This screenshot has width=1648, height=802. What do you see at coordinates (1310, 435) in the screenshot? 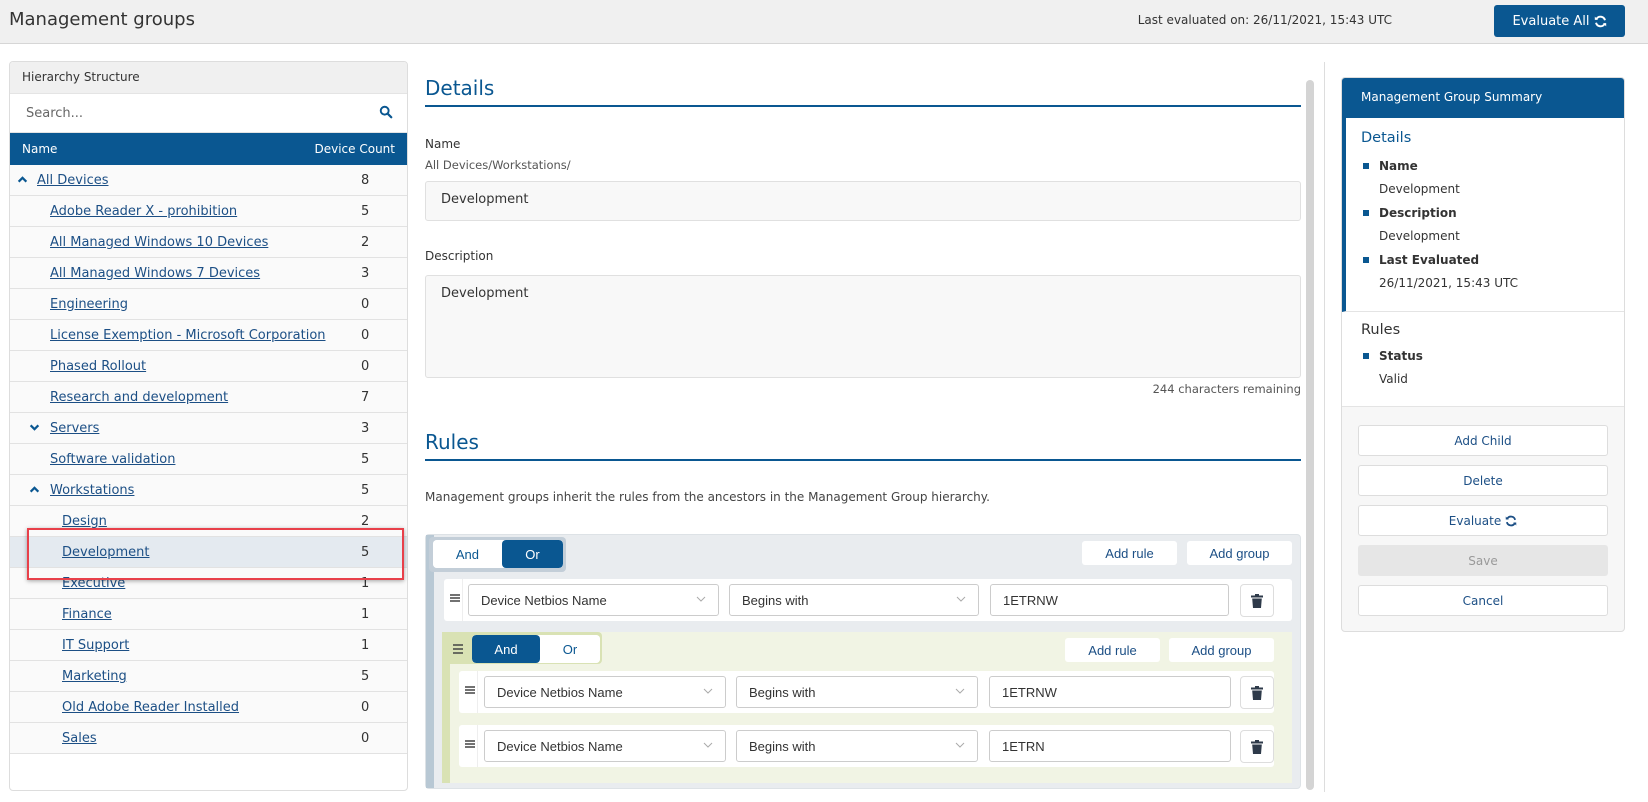
I see `details-scrollbar` at bounding box center [1310, 435].